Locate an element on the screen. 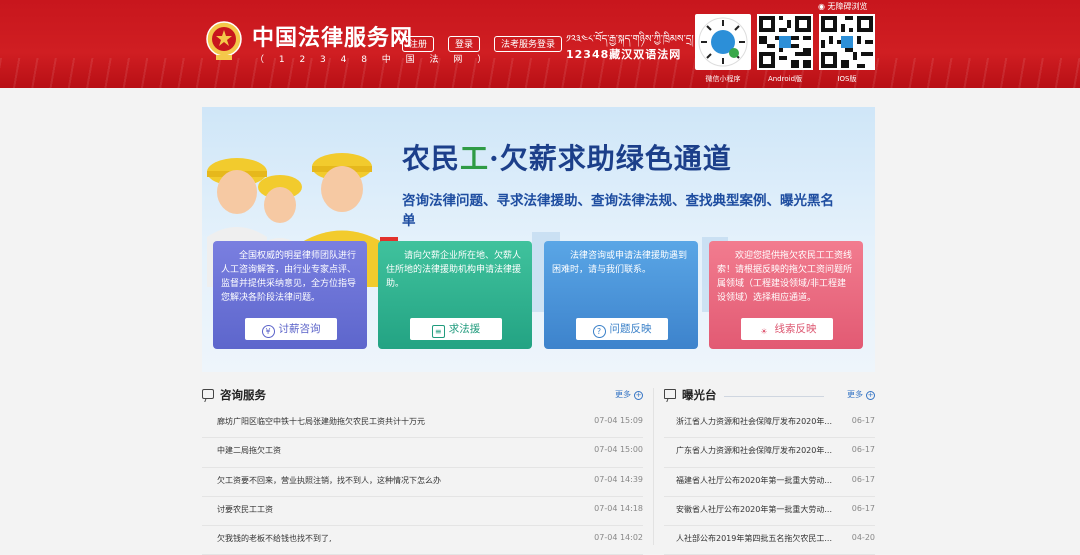 The width and height of the screenshot is (1080, 555). list-item: 欠工资要不回来，营业执照注销，找不到人，这种情况下怎么办 07-04 14:39 is located at coordinates (422, 482).